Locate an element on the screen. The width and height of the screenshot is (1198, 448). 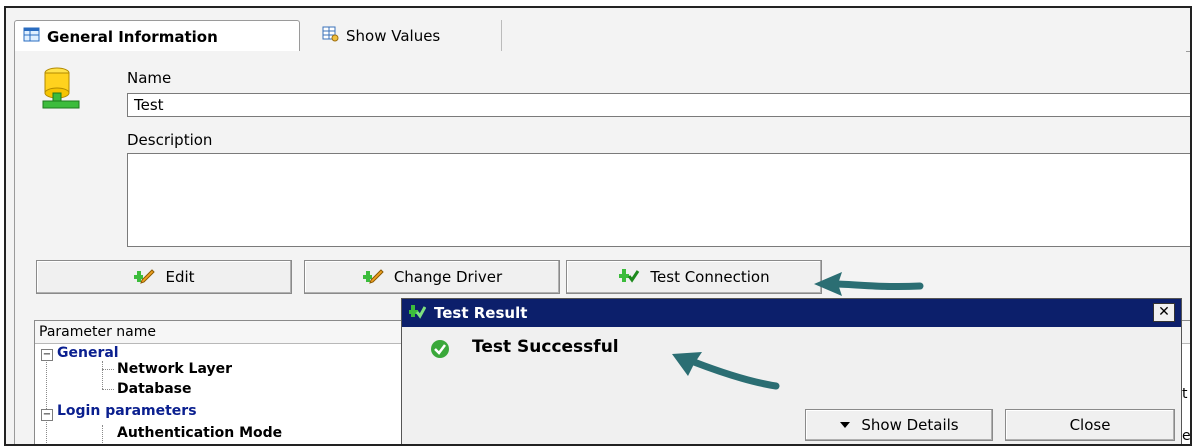
tab-label: Show Values is located at coordinates (393, 36).